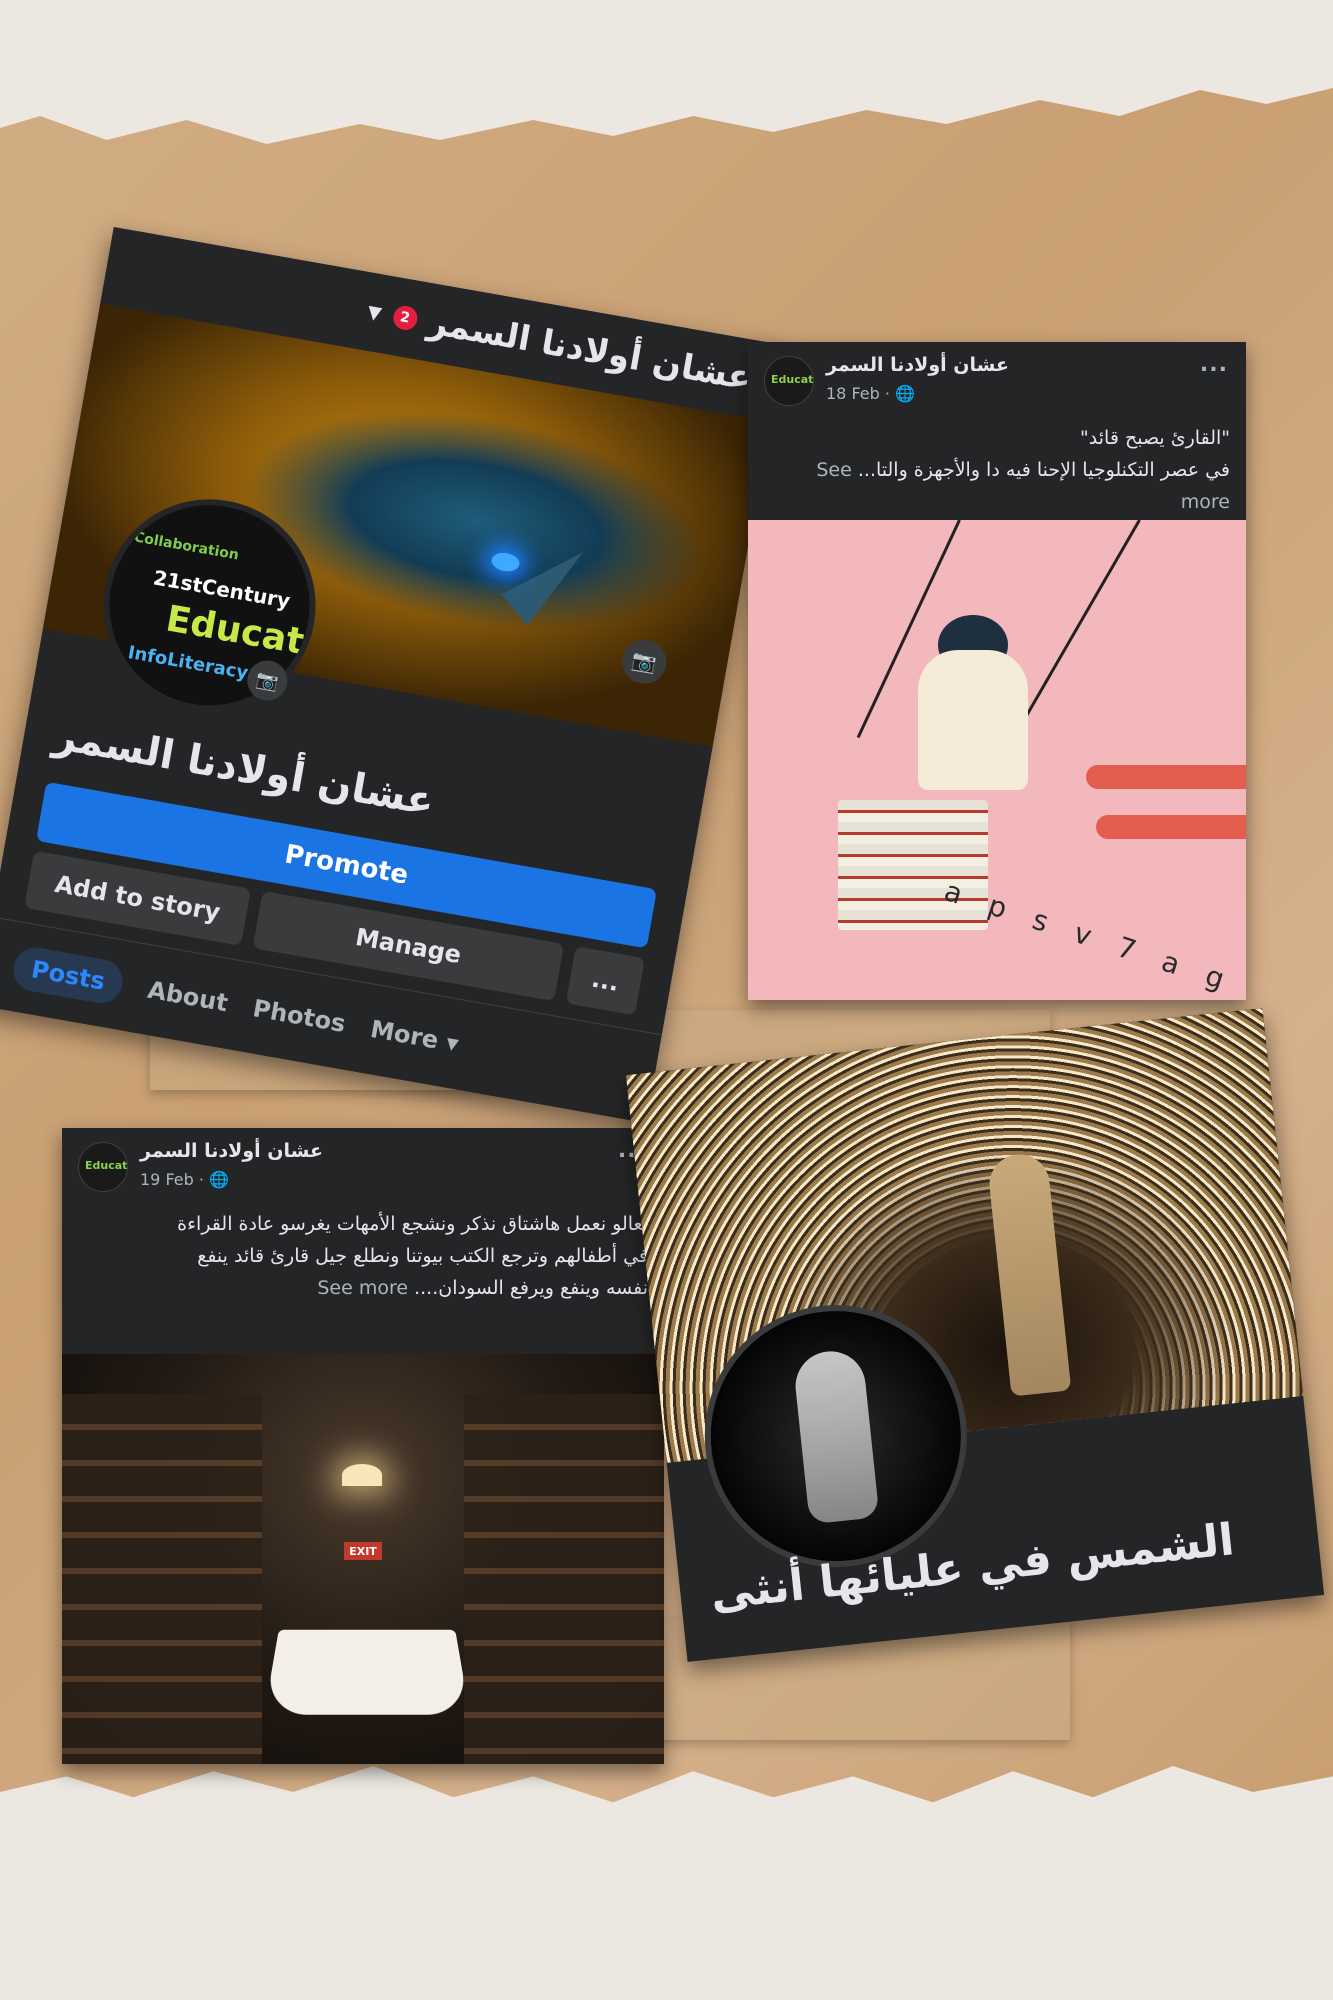  I want to click on rhino-eye, so click(505, 562).